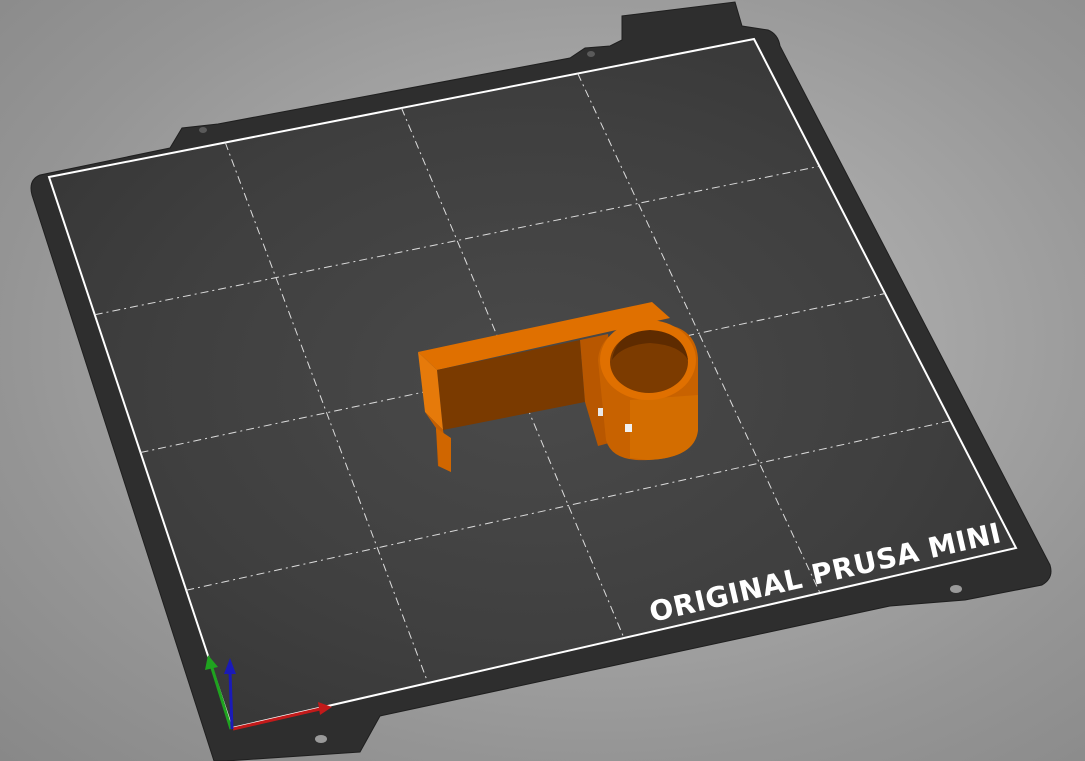 The width and height of the screenshot is (1085, 761). I want to click on z-axis-line, so click(231, 700).